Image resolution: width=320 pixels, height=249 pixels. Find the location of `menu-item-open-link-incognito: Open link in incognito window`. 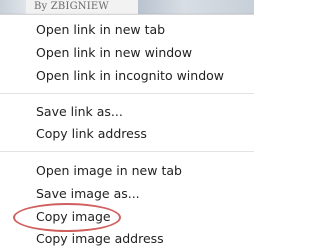

menu-item-open-link-incognito: Open link in incognito window is located at coordinates (130, 76).